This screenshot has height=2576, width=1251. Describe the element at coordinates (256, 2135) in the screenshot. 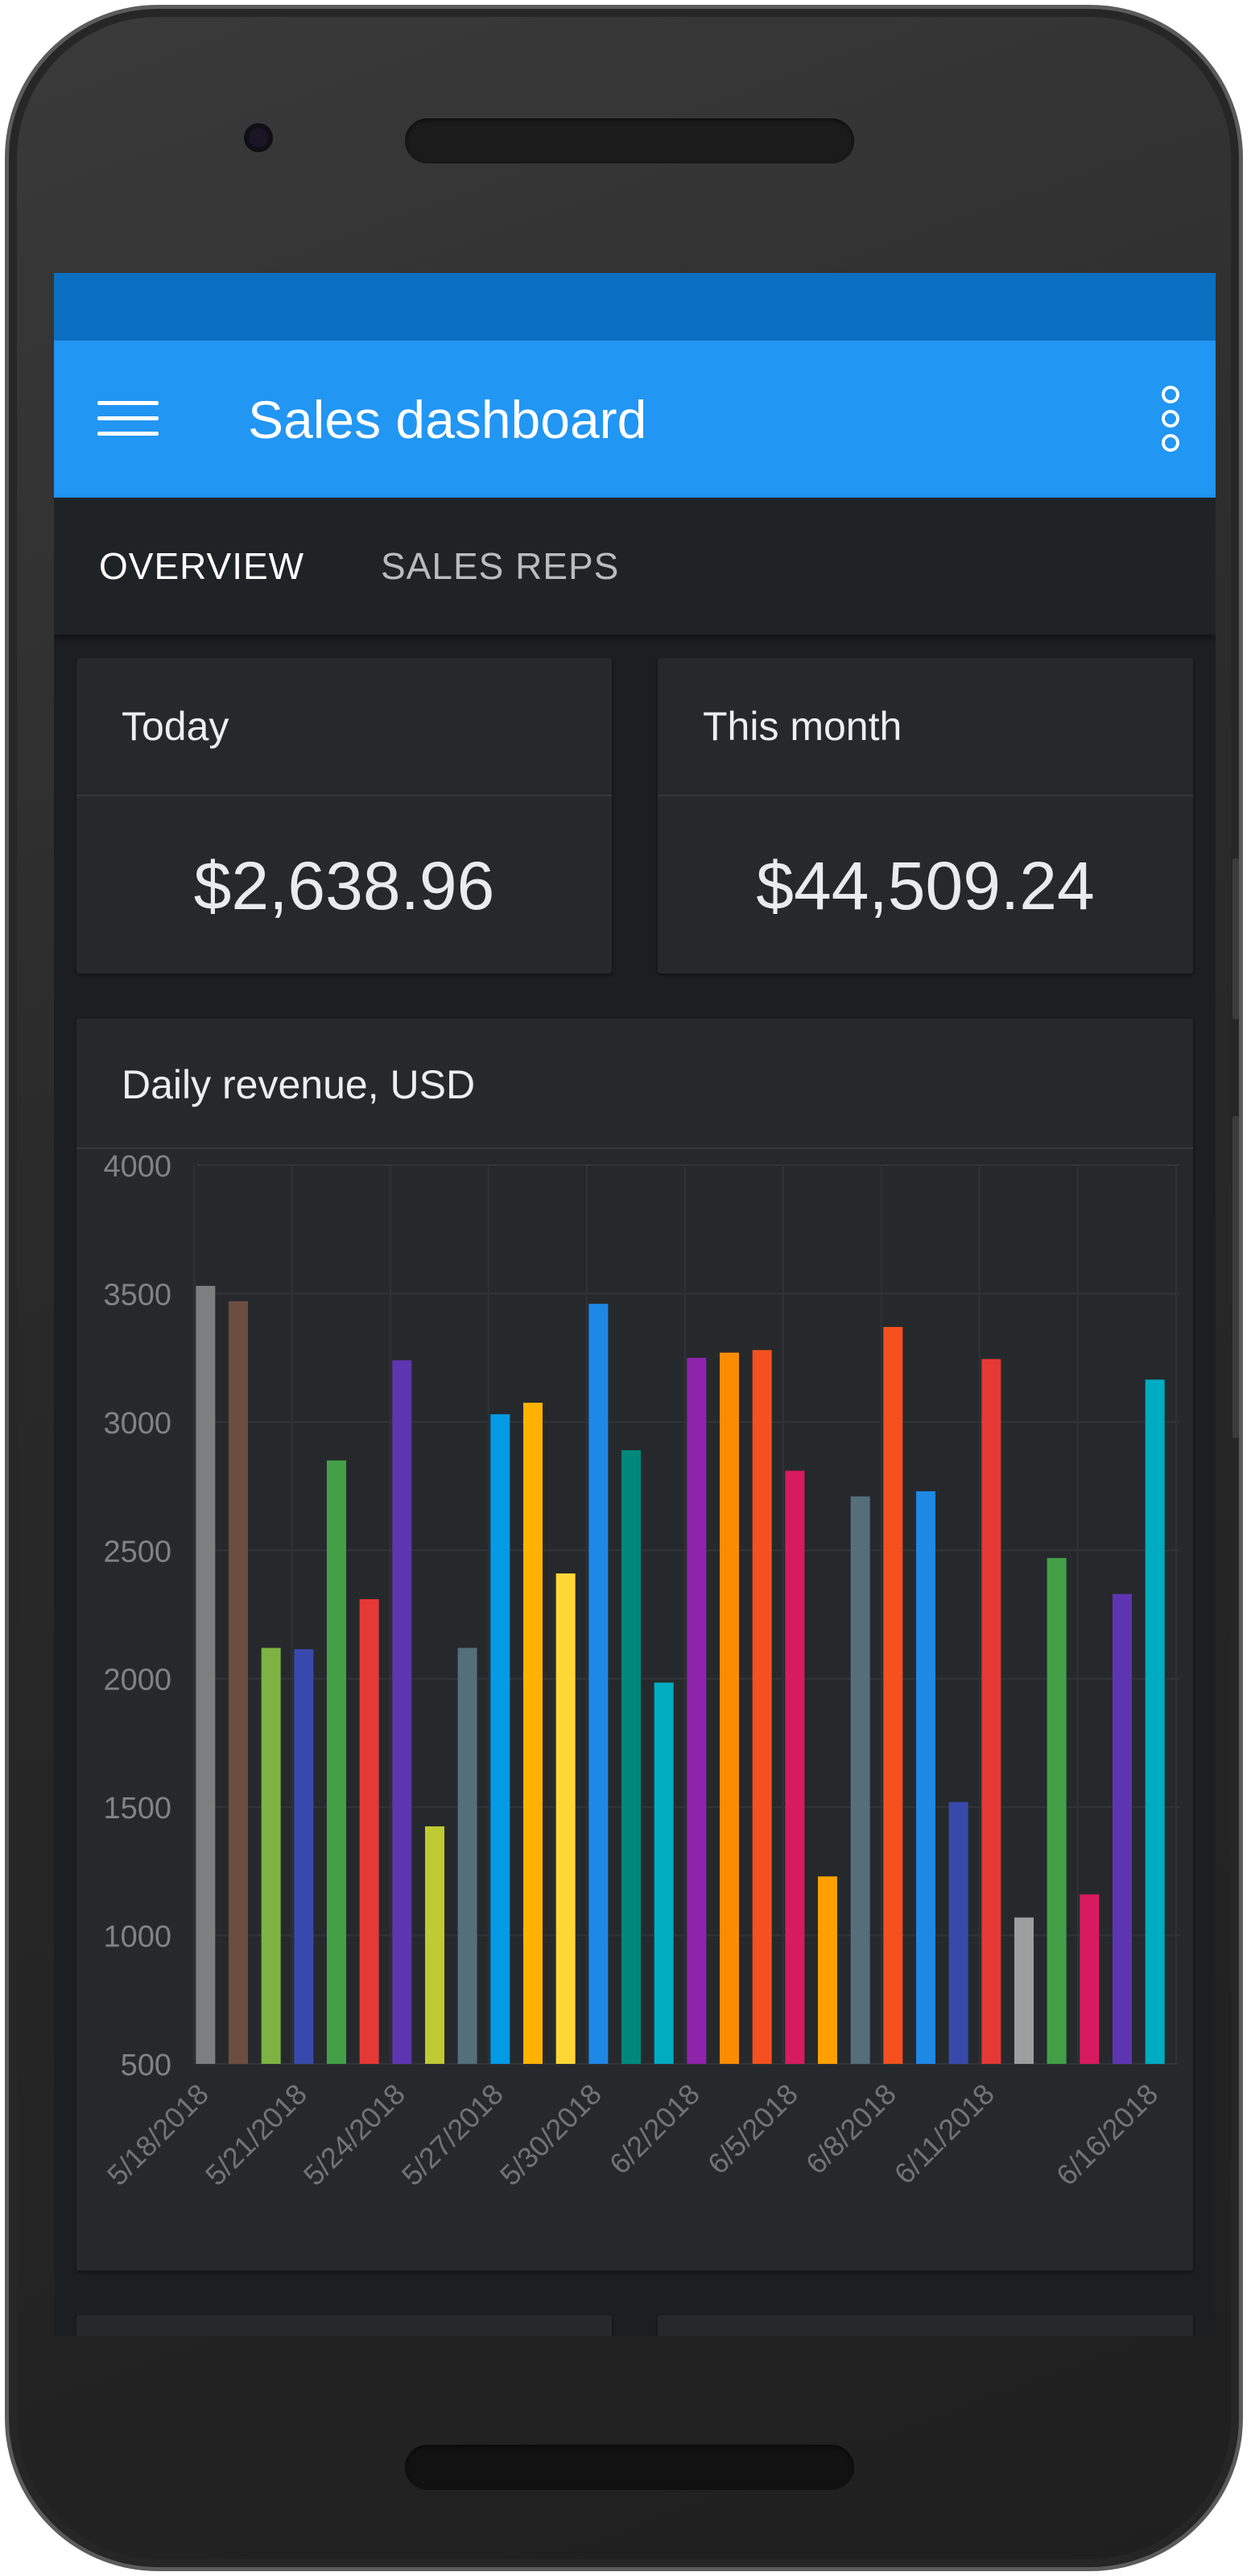

I see `x-tick-label: 5/21/2018` at that location.